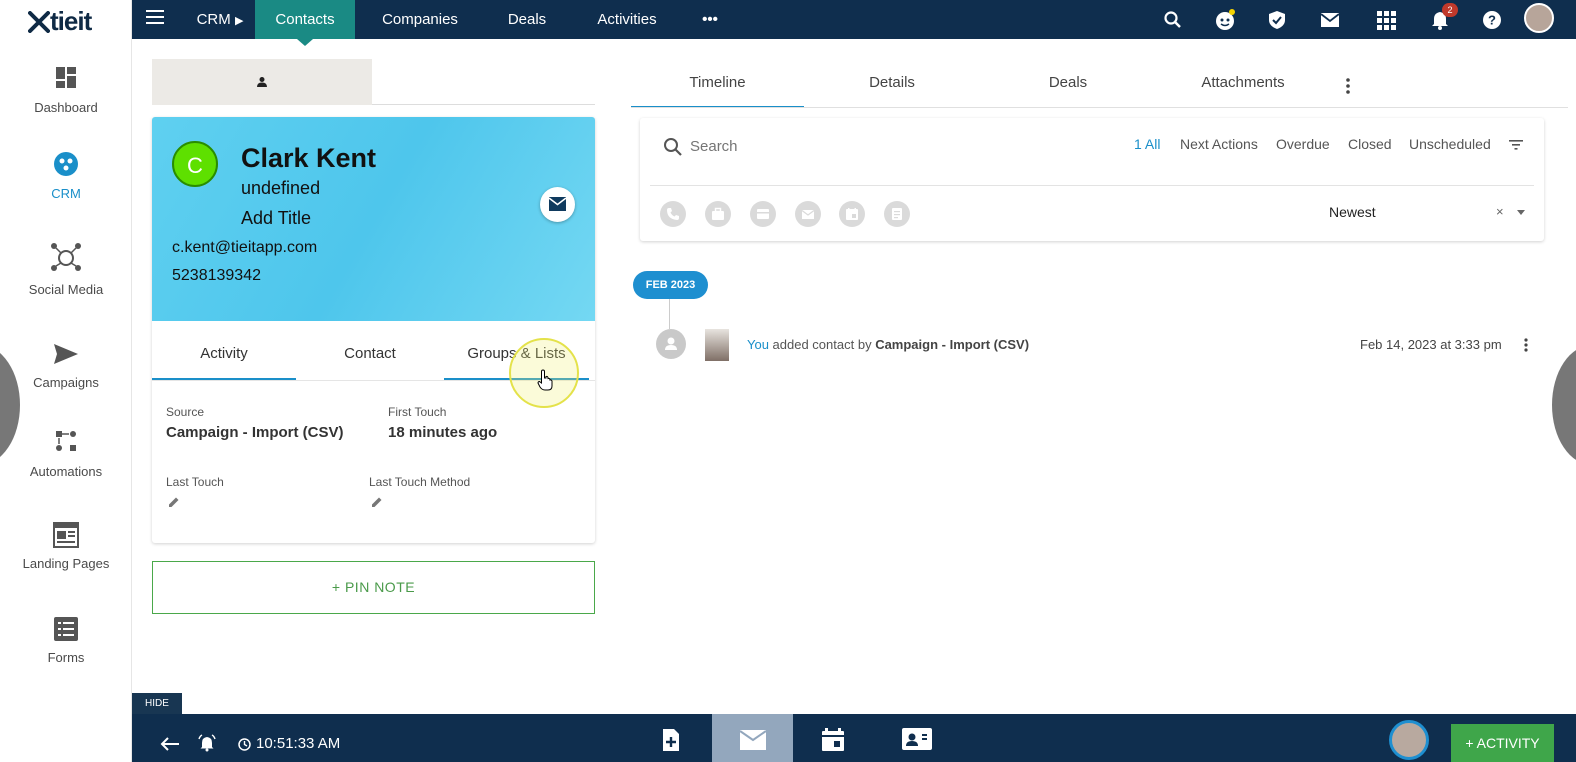 The height and width of the screenshot is (762, 1576). I want to click on filter-meetings, so click(852, 214).